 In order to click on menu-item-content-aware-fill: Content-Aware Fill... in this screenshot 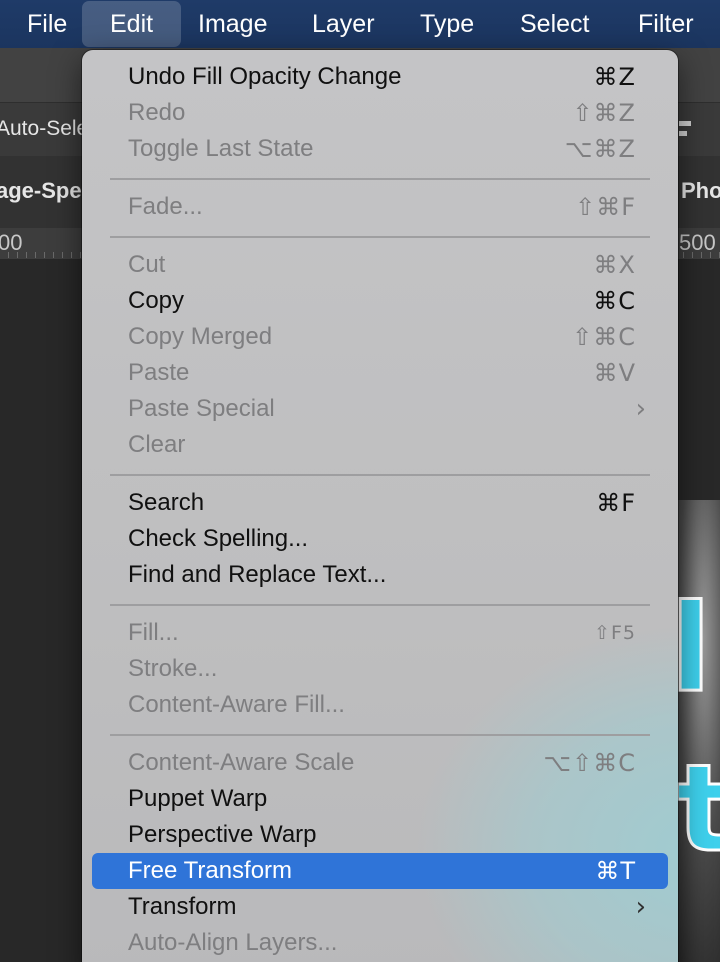, I will do `click(380, 705)`.